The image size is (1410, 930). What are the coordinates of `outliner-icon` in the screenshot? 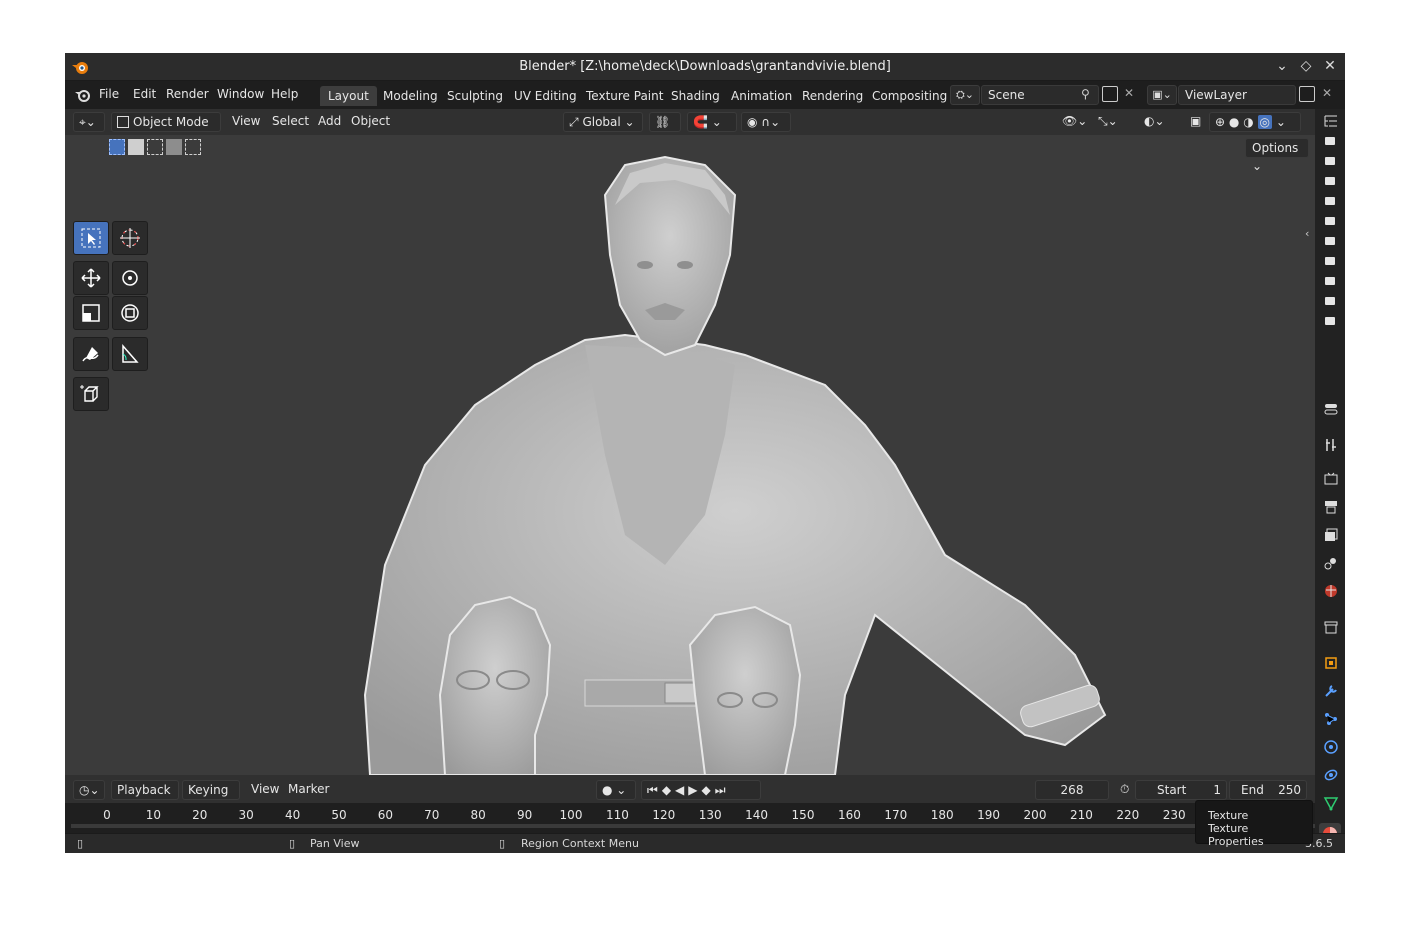 It's located at (1331, 121).